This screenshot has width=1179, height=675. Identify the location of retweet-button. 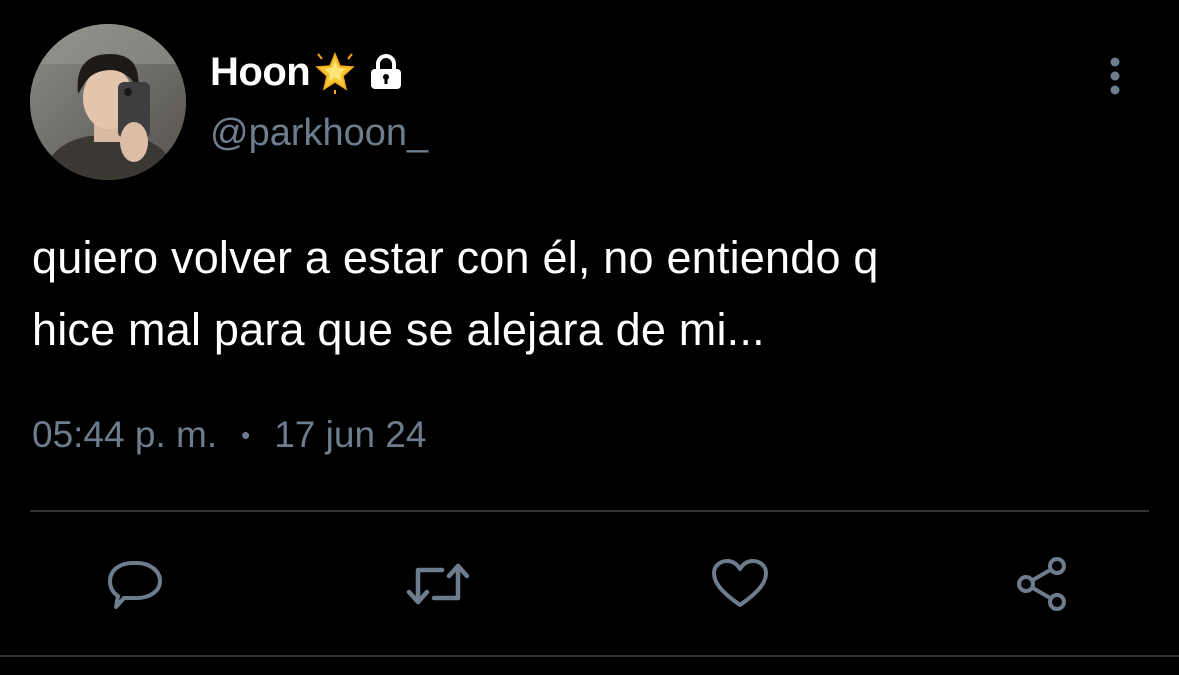
(438, 584).